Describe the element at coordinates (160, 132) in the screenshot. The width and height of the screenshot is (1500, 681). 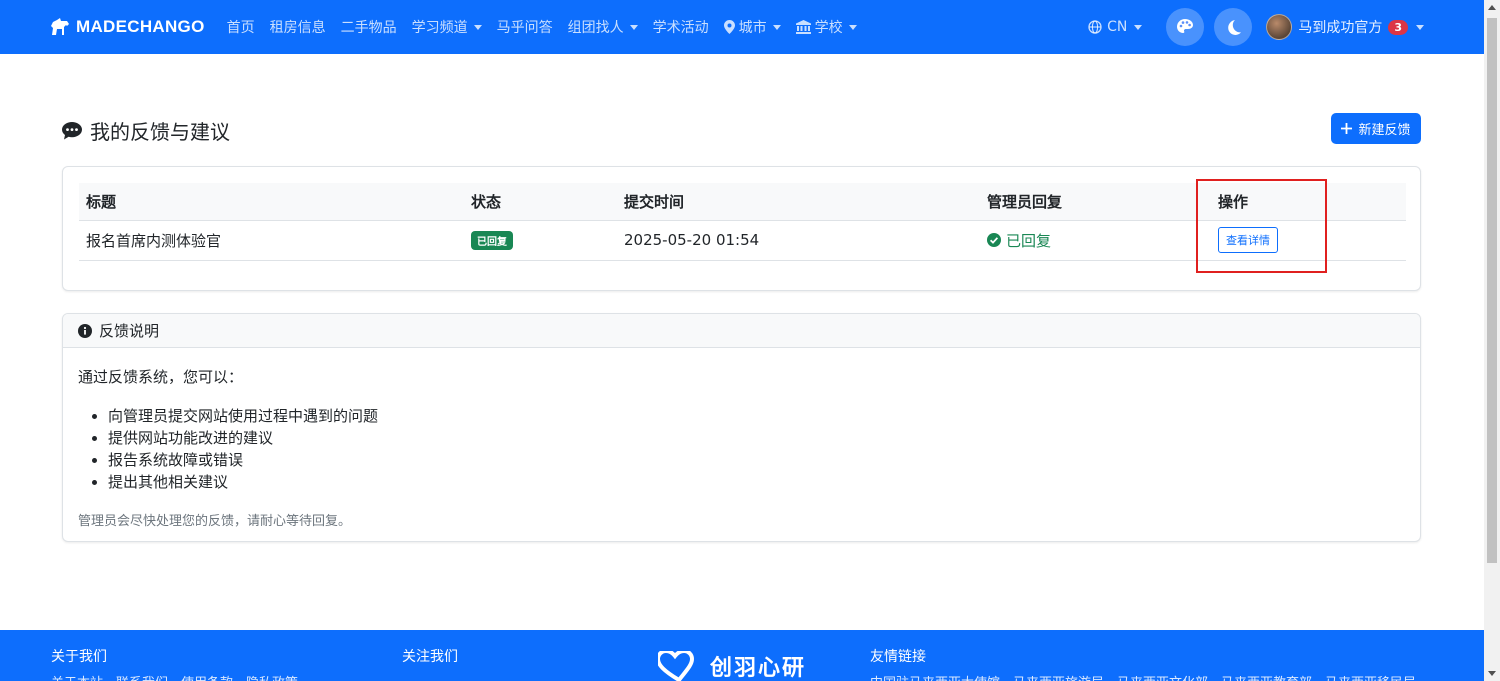
I see `page-title-text: 我的反馈与建议` at that location.